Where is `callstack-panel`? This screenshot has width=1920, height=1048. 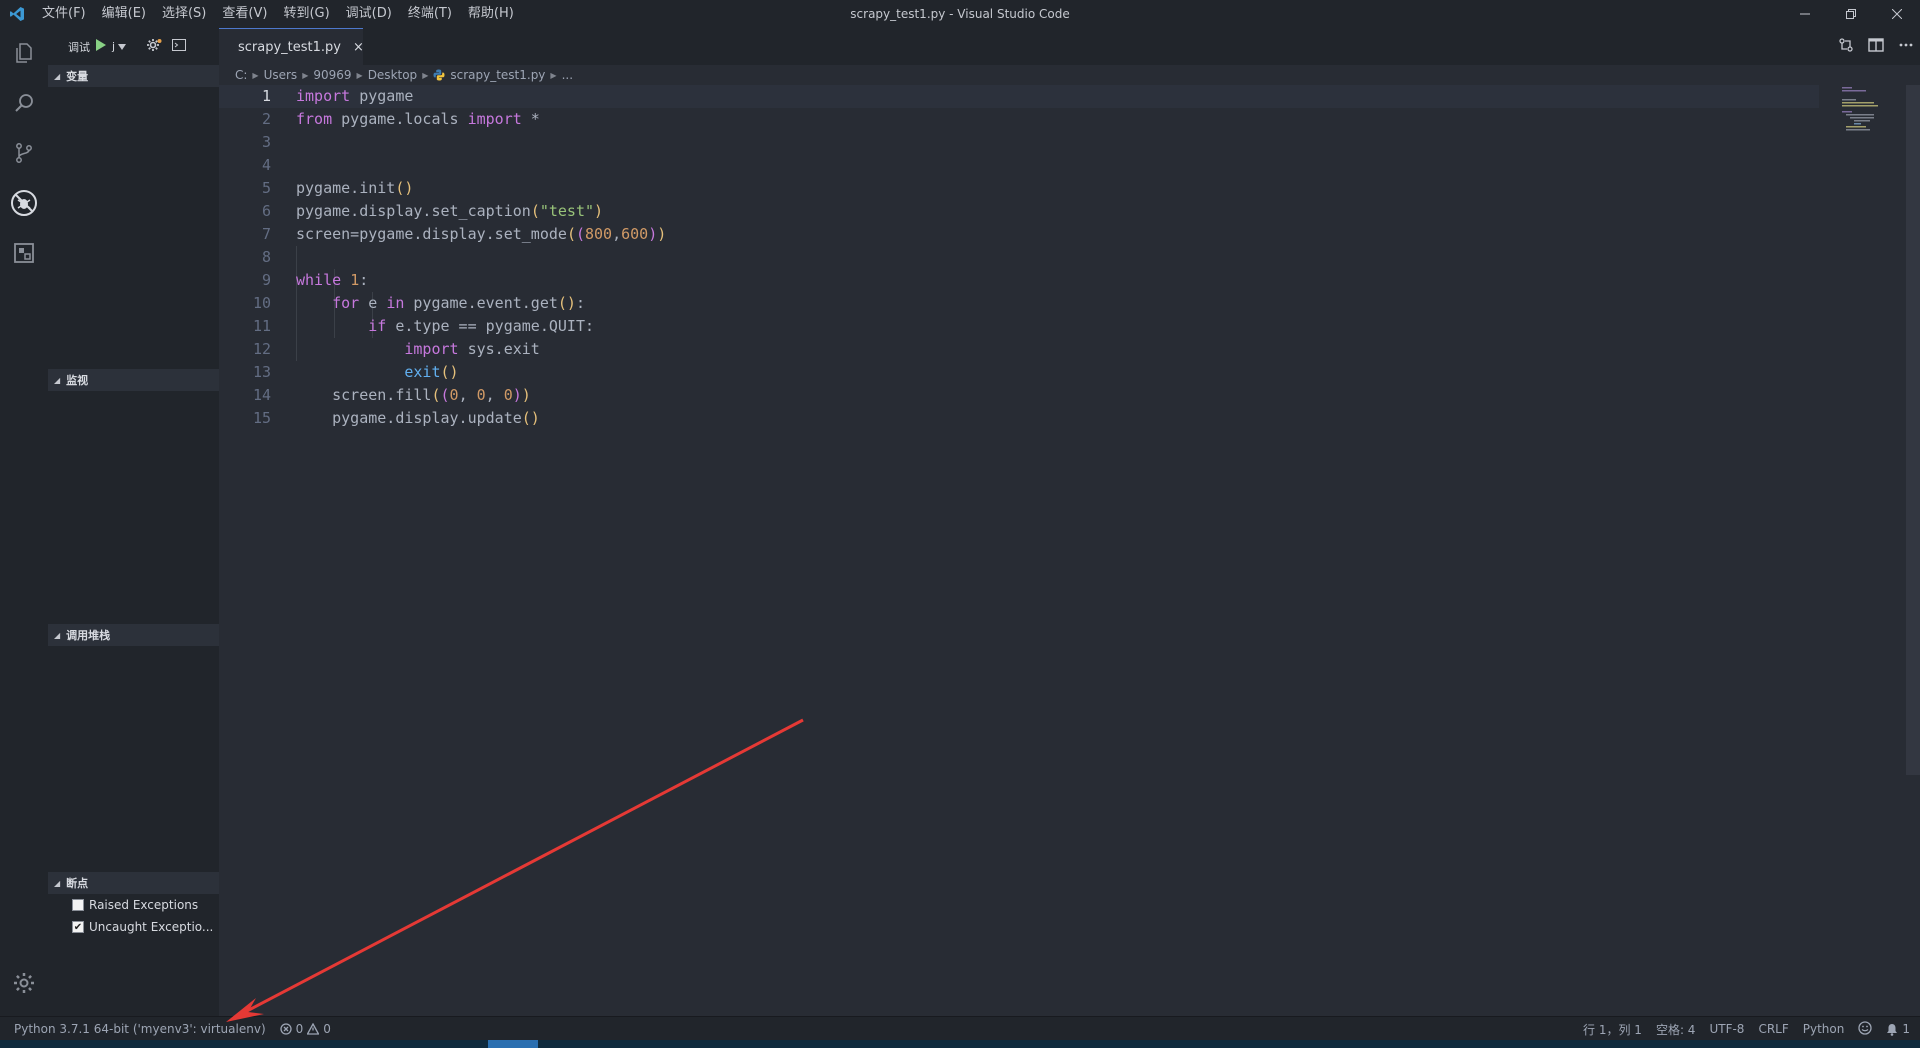
callstack-panel is located at coordinates (133, 759).